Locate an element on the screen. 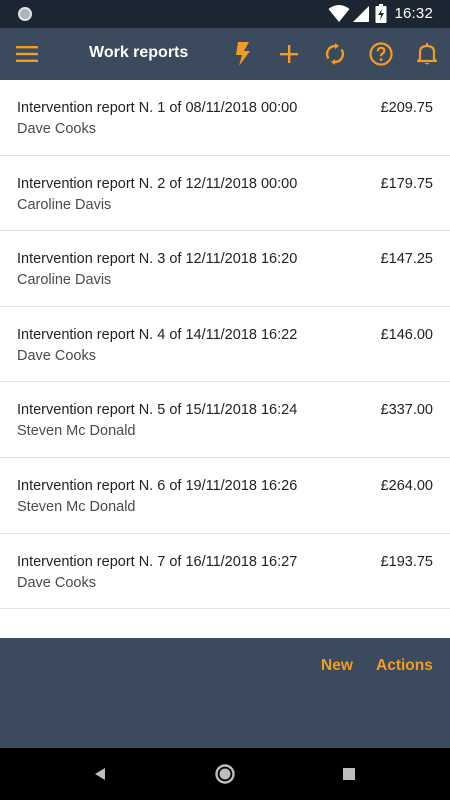 This screenshot has height=800, width=450. system-nav-bar is located at coordinates (225, 774).